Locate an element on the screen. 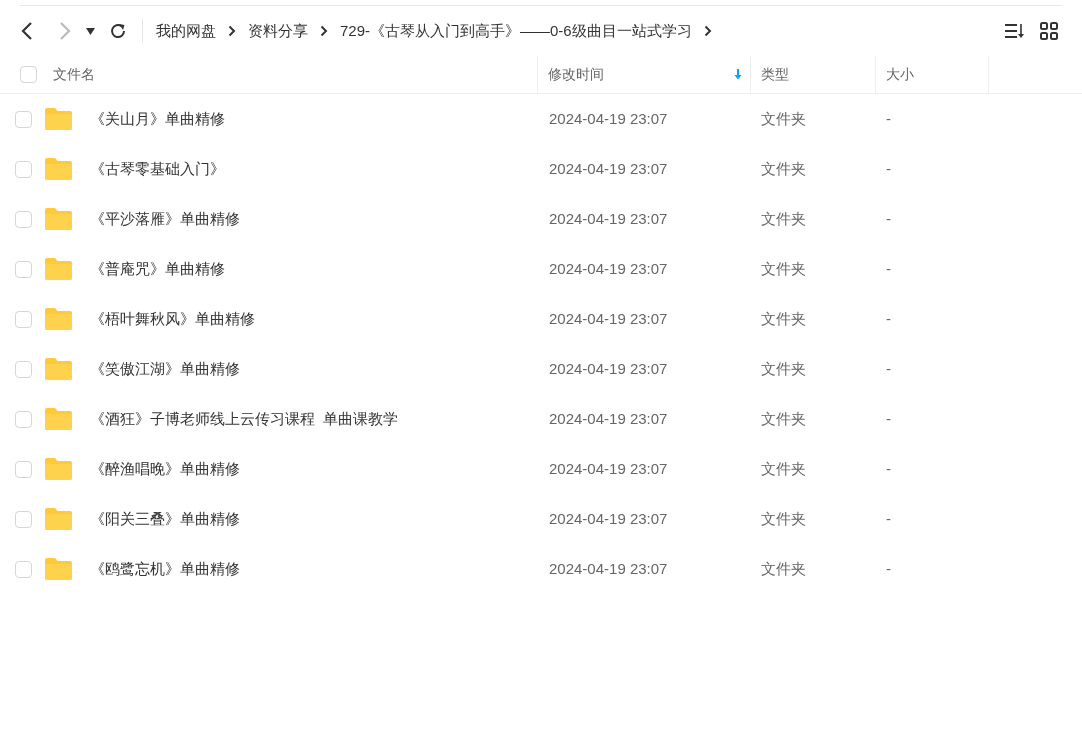 The width and height of the screenshot is (1082, 754). folder-name: 《普庵咒》单曲精修 is located at coordinates (157, 269).